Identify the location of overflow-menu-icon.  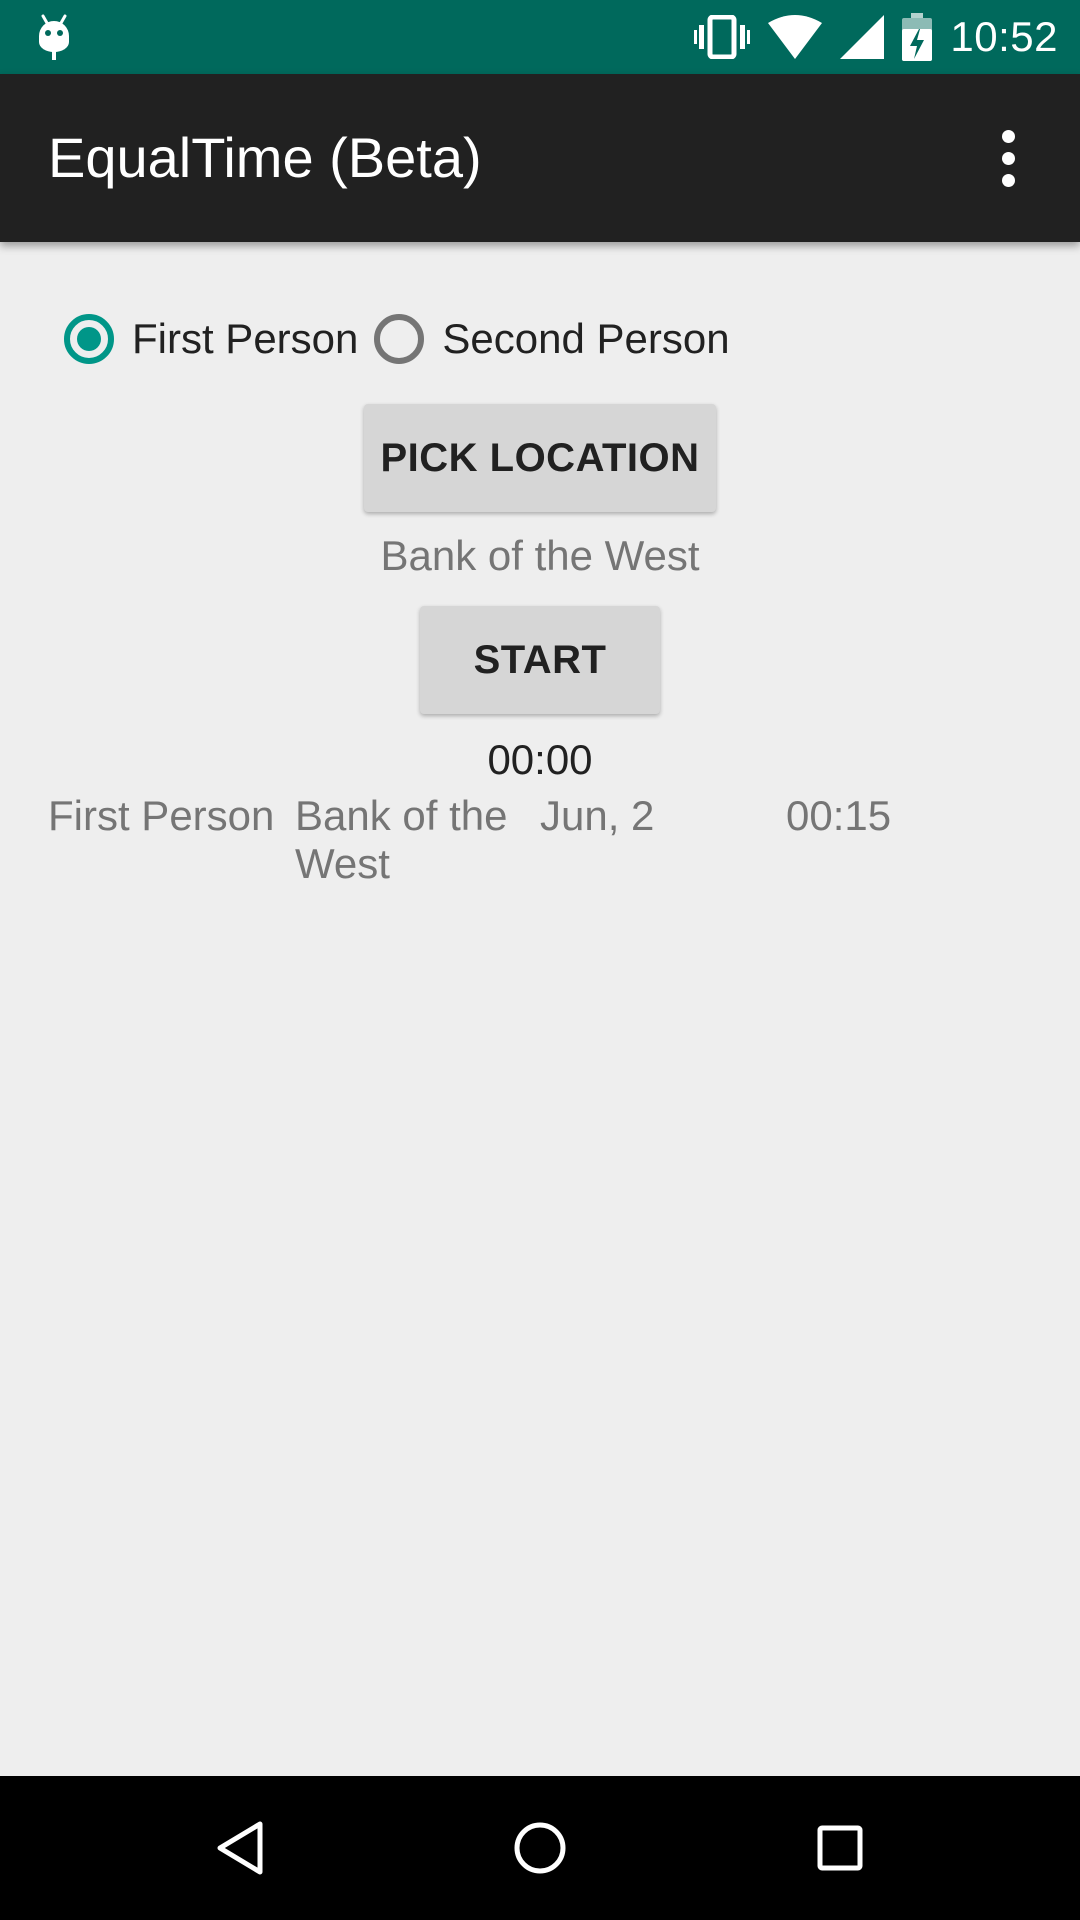
(1008, 158).